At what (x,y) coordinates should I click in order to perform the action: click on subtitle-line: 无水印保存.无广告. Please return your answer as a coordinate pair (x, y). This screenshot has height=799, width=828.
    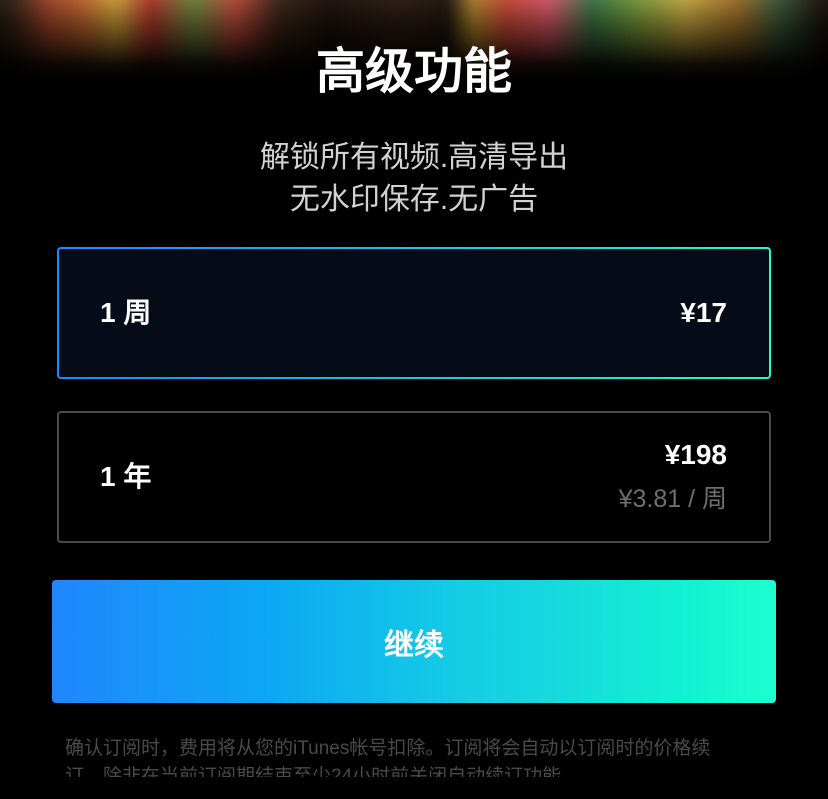
    Looking at the image, I should click on (414, 199).